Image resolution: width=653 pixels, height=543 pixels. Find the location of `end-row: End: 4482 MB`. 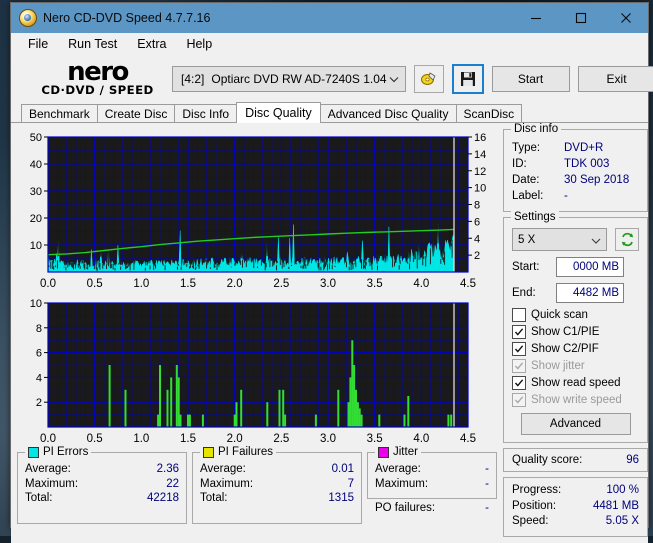

end-row: End: 4482 MB is located at coordinates (575, 293).